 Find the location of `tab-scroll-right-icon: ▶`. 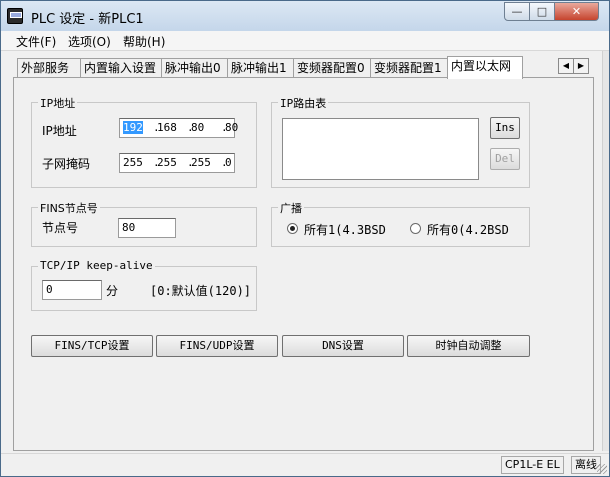

tab-scroll-right-icon: ▶ is located at coordinates (581, 66).